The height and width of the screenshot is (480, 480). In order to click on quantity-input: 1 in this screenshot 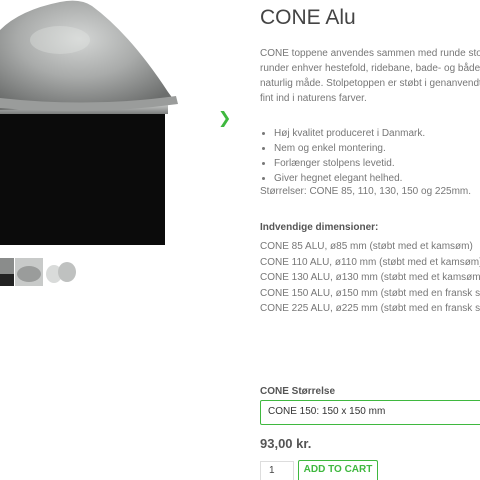, I will do `click(277, 470)`.